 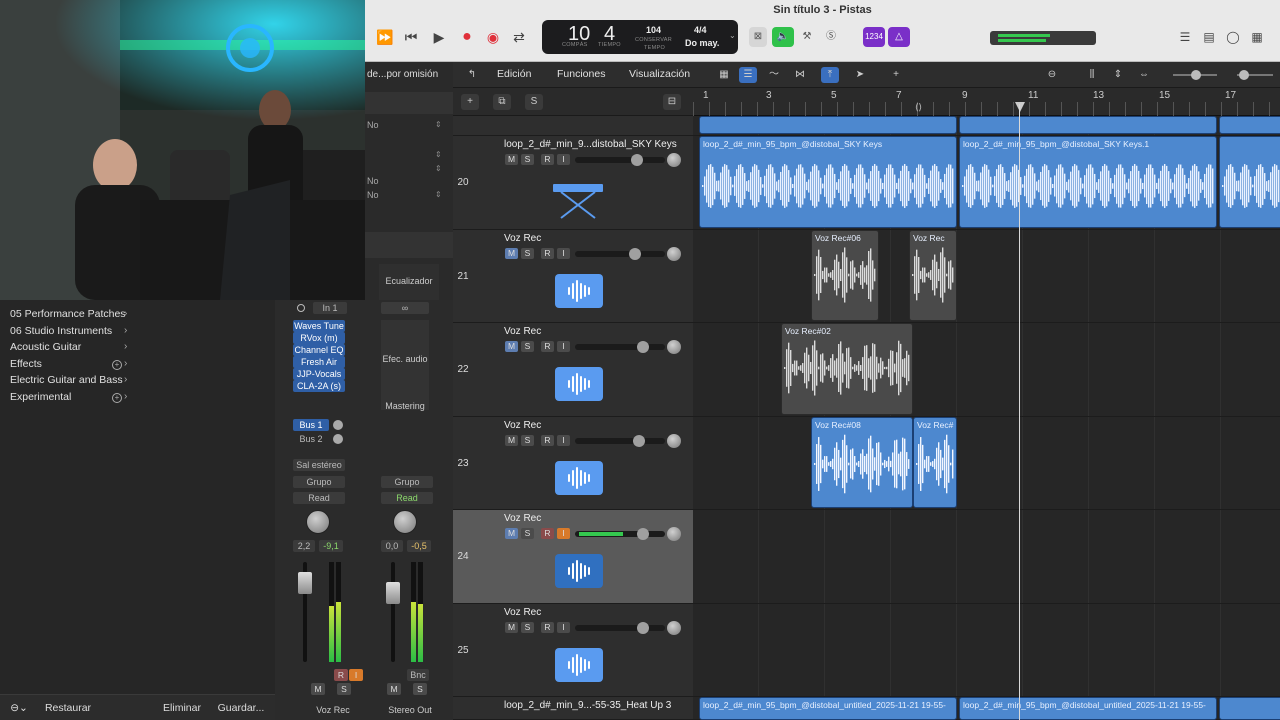 What do you see at coordinates (862, 462) in the screenshot?
I see `audio-region: Voz Rec#08` at bounding box center [862, 462].